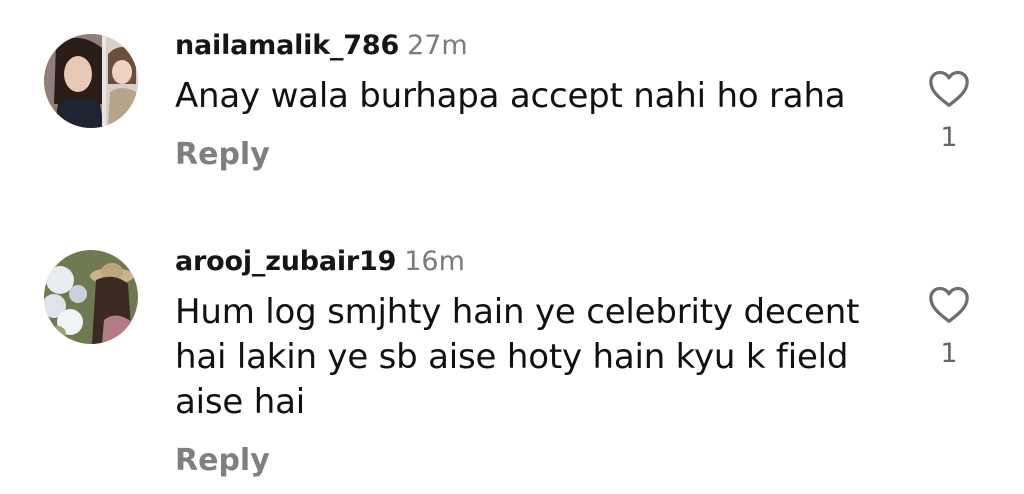  What do you see at coordinates (437, 45) in the screenshot?
I see `comment-time: 27m` at bounding box center [437, 45].